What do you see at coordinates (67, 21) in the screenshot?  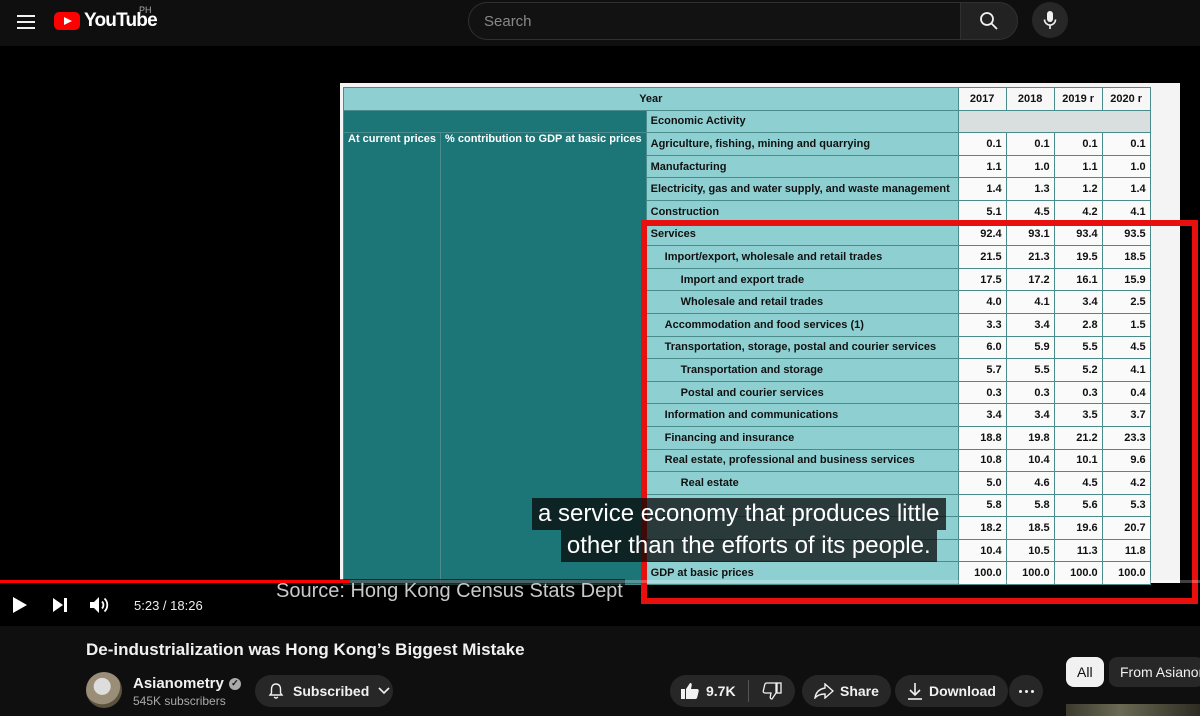 I see `youtube-play-icon` at bounding box center [67, 21].